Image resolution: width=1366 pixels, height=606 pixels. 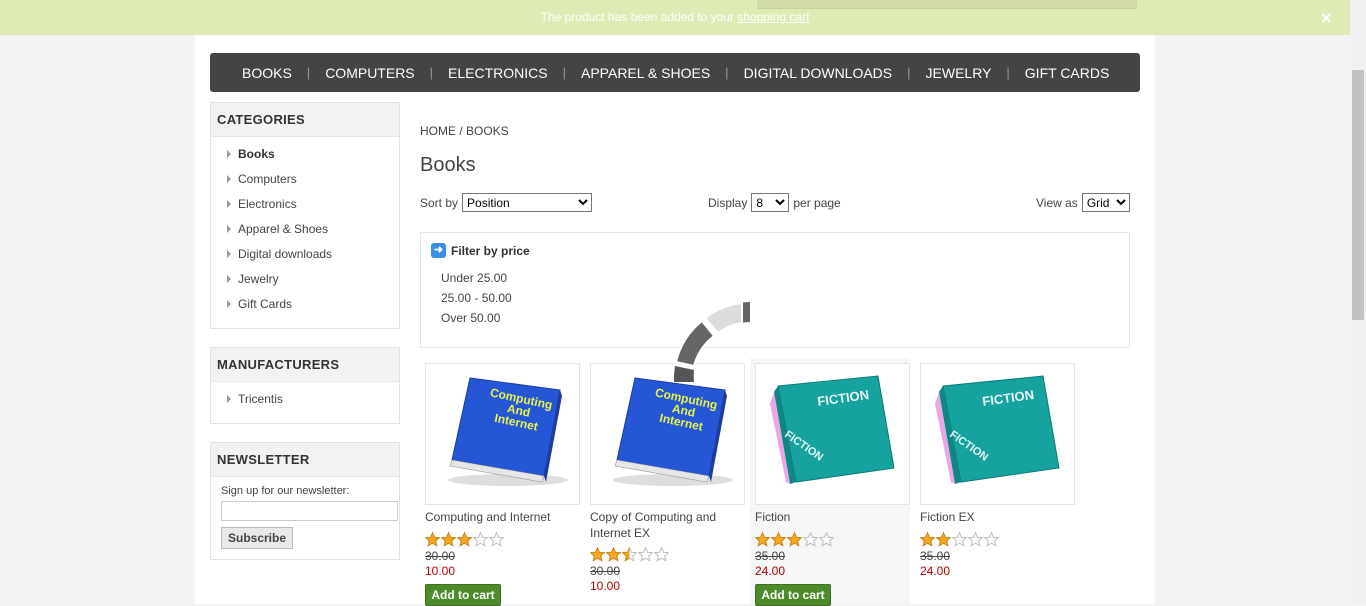 I want to click on menu-link: ELECTRONICS, so click(x=498, y=73).